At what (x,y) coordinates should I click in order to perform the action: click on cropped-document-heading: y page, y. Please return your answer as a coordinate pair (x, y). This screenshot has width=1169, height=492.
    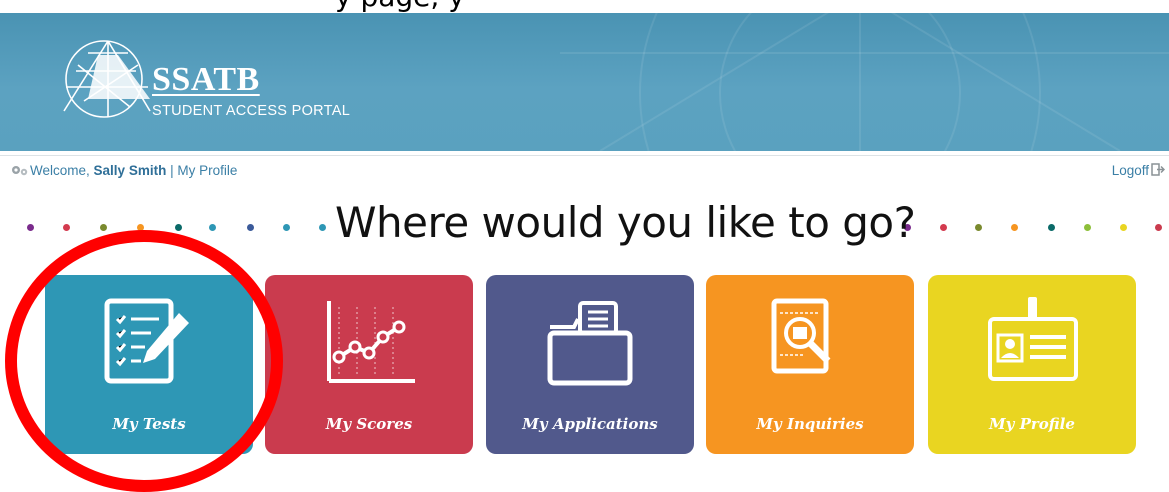
    Looking at the image, I should click on (584, 6).